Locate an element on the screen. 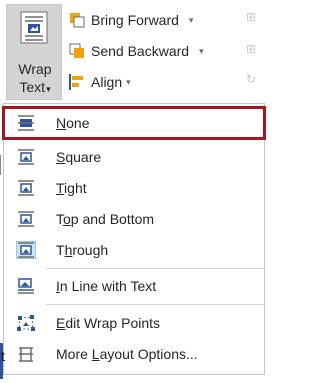 This screenshot has height=383, width=320. menu-item-in-line-with-text: In Line with Text is located at coordinates (134, 286).